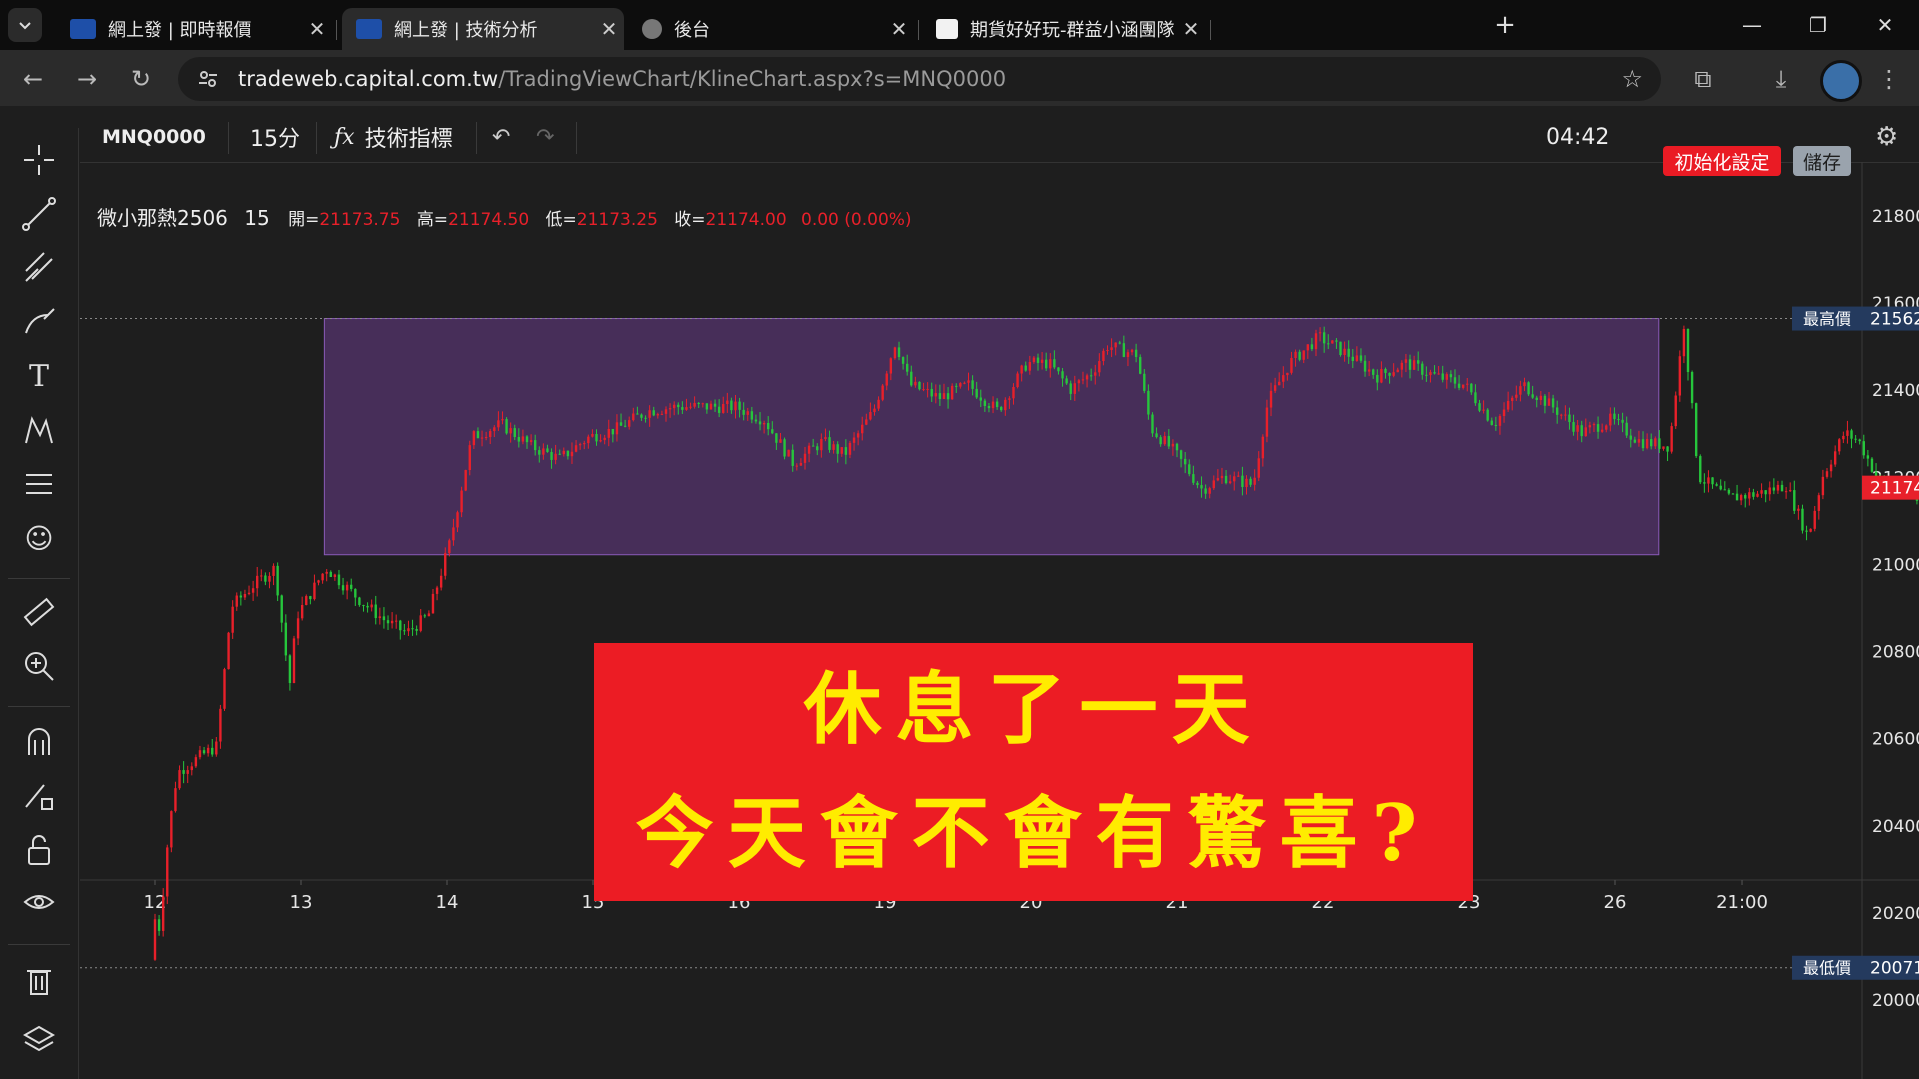  I want to click on pattern-icon, so click(39, 430).